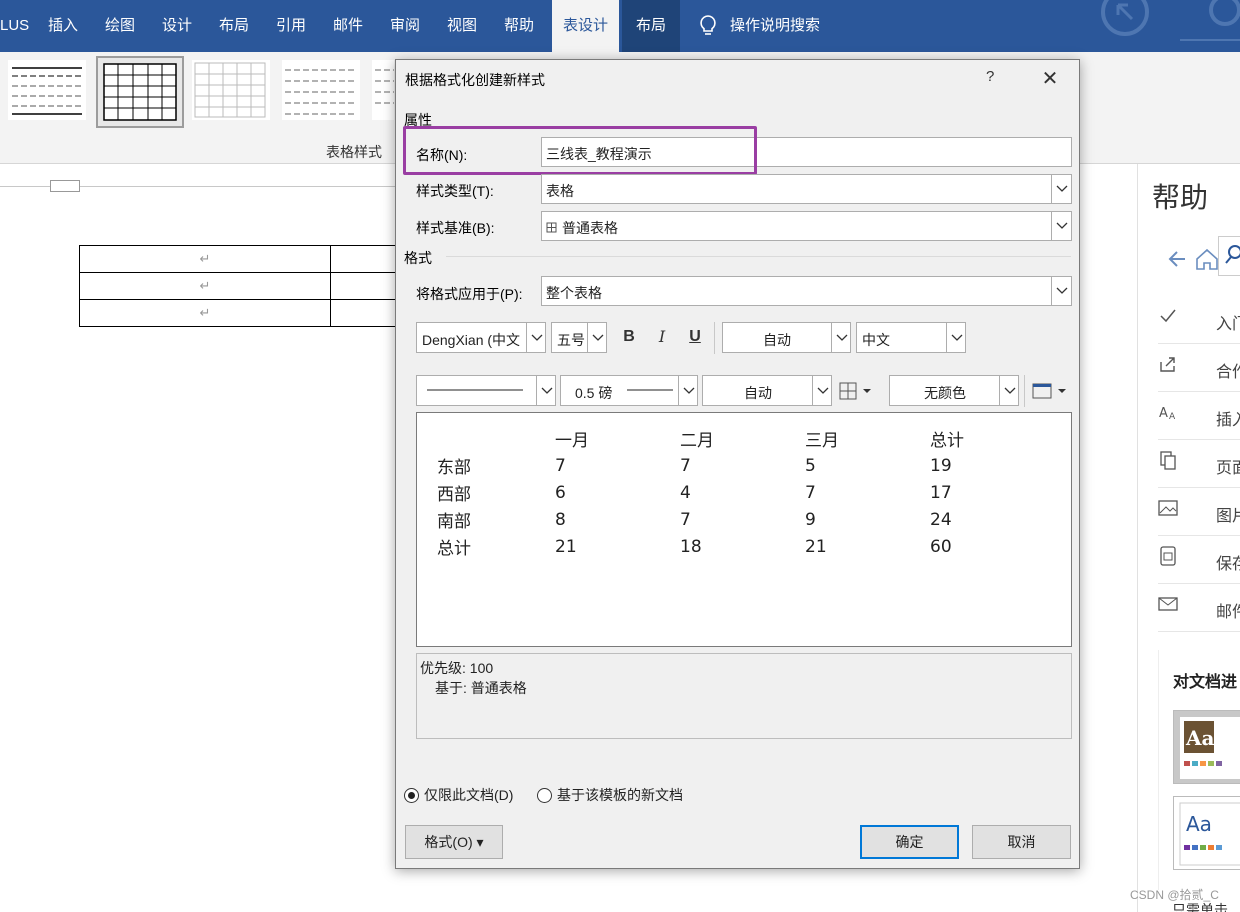  Describe the element at coordinates (19, 26) in the screenshot. I see `tab-plus: LUS` at that location.